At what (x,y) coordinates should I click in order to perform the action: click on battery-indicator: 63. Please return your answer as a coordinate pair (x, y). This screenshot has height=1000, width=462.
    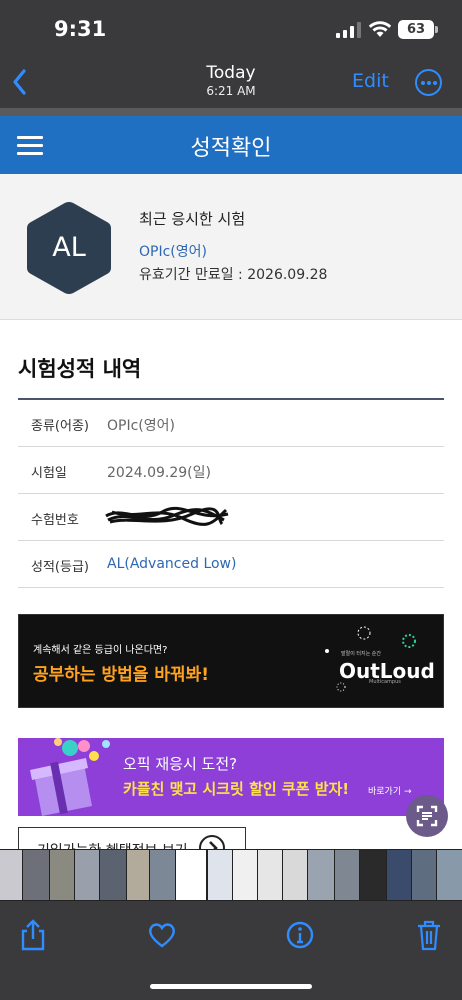
    Looking at the image, I should click on (418, 29).